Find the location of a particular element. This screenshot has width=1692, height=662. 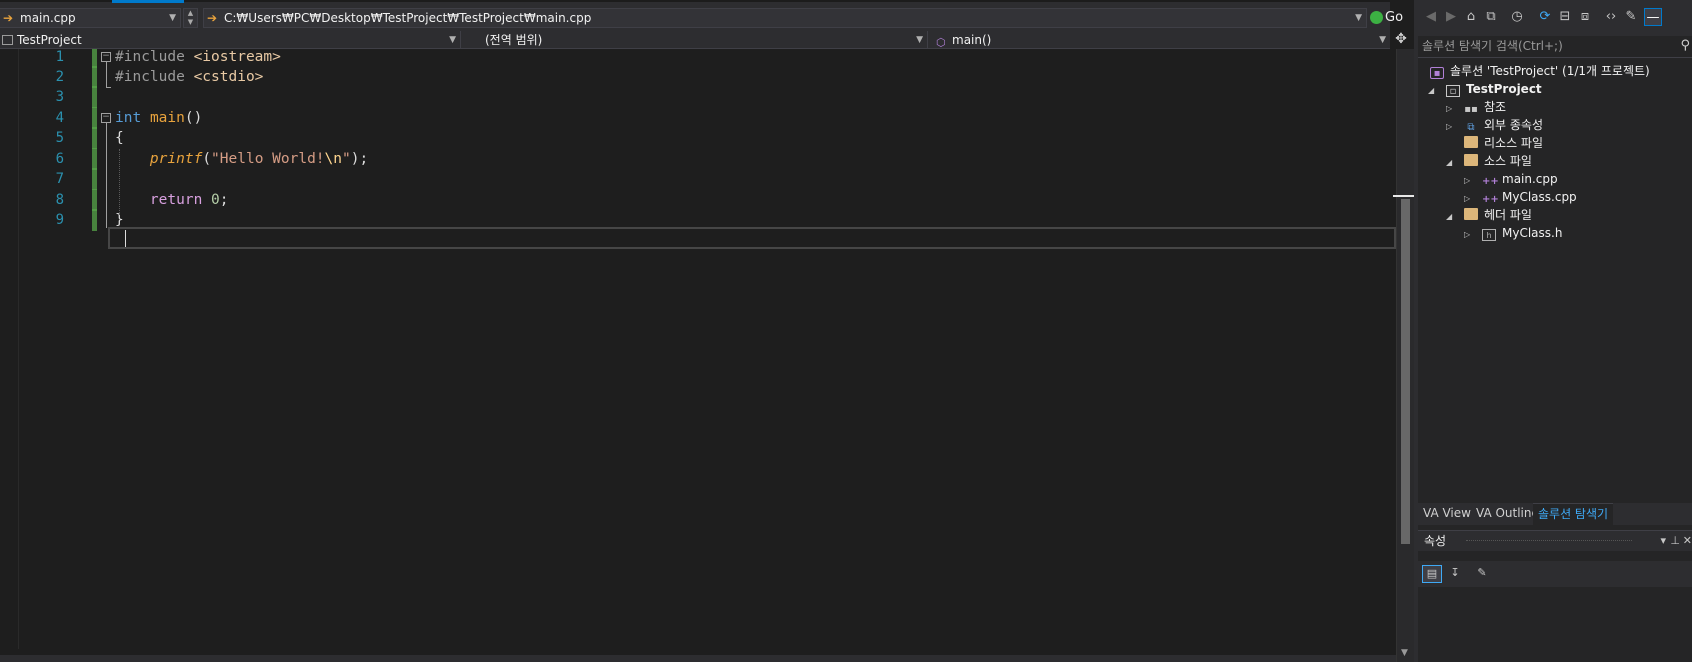

collapse-all-icon: ⊟ is located at coordinates (1565, 17).